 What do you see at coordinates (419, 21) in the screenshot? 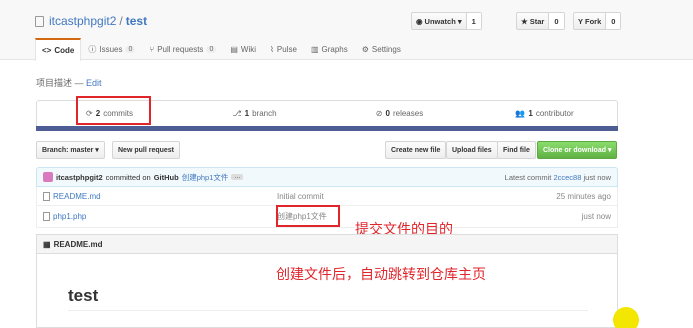
I see `eye-icon: ◉` at bounding box center [419, 21].